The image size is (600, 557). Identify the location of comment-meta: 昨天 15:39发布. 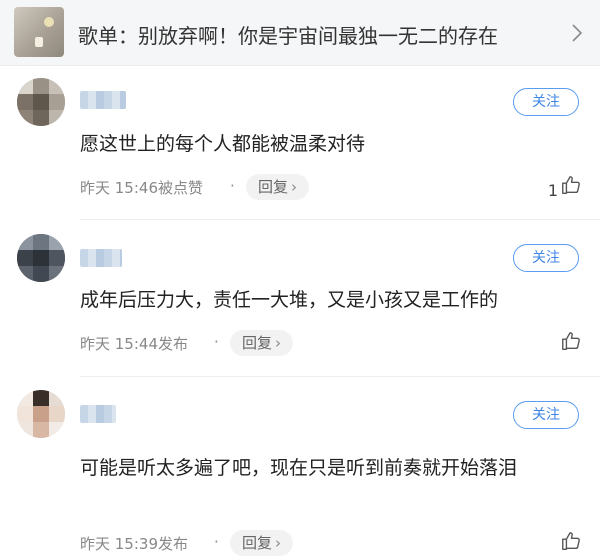
(134, 543).